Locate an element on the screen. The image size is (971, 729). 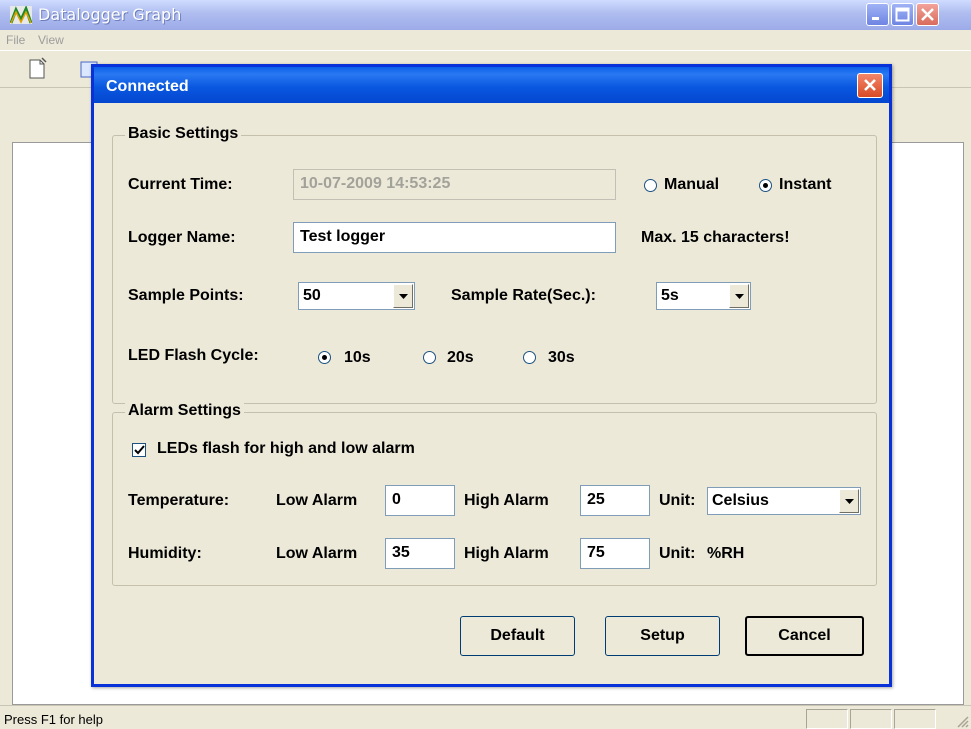
maximize-button is located at coordinates (902, 14).